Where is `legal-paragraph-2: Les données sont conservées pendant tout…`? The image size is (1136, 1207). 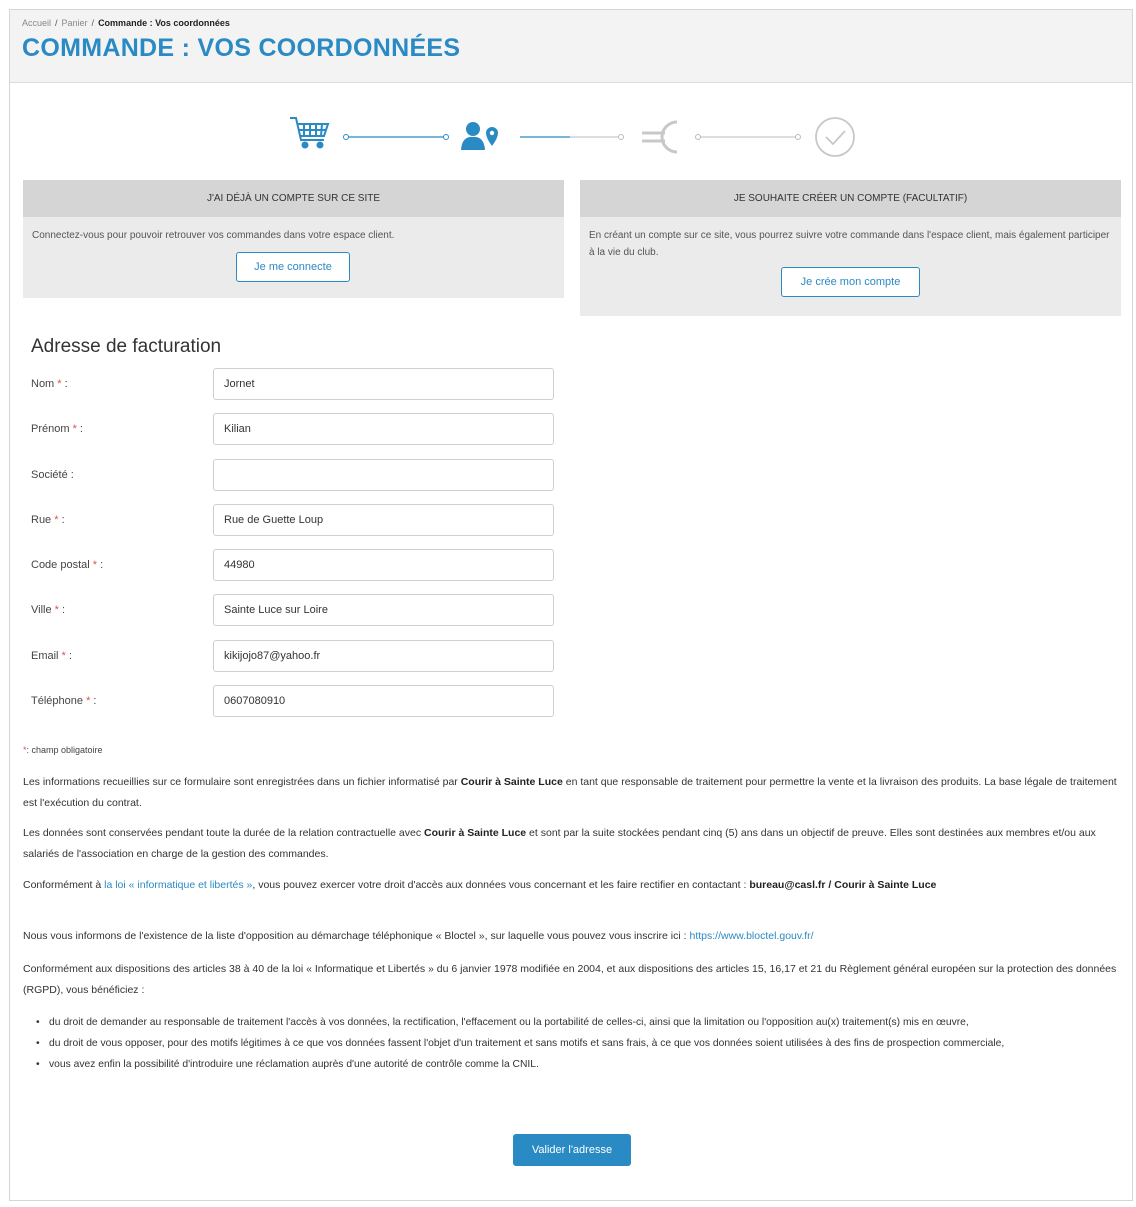 legal-paragraph-2: Les données sont conservées pendant tout… is located at coordinates (559, 843).